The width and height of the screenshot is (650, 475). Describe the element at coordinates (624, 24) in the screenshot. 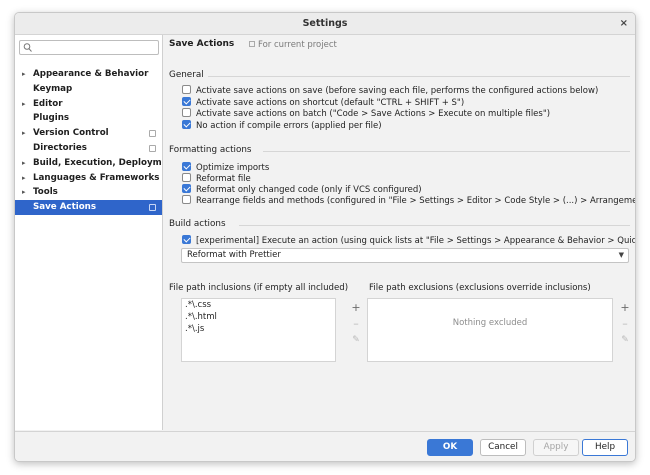

I see `close-icon: ×` at that location.